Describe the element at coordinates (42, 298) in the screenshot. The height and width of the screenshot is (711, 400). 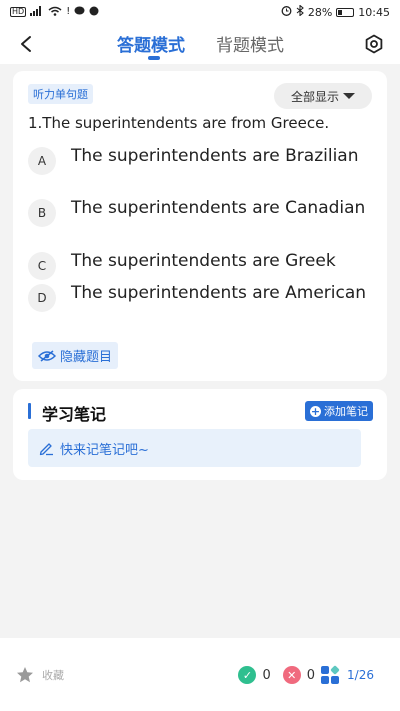
I see `option-letter: D` at that location.